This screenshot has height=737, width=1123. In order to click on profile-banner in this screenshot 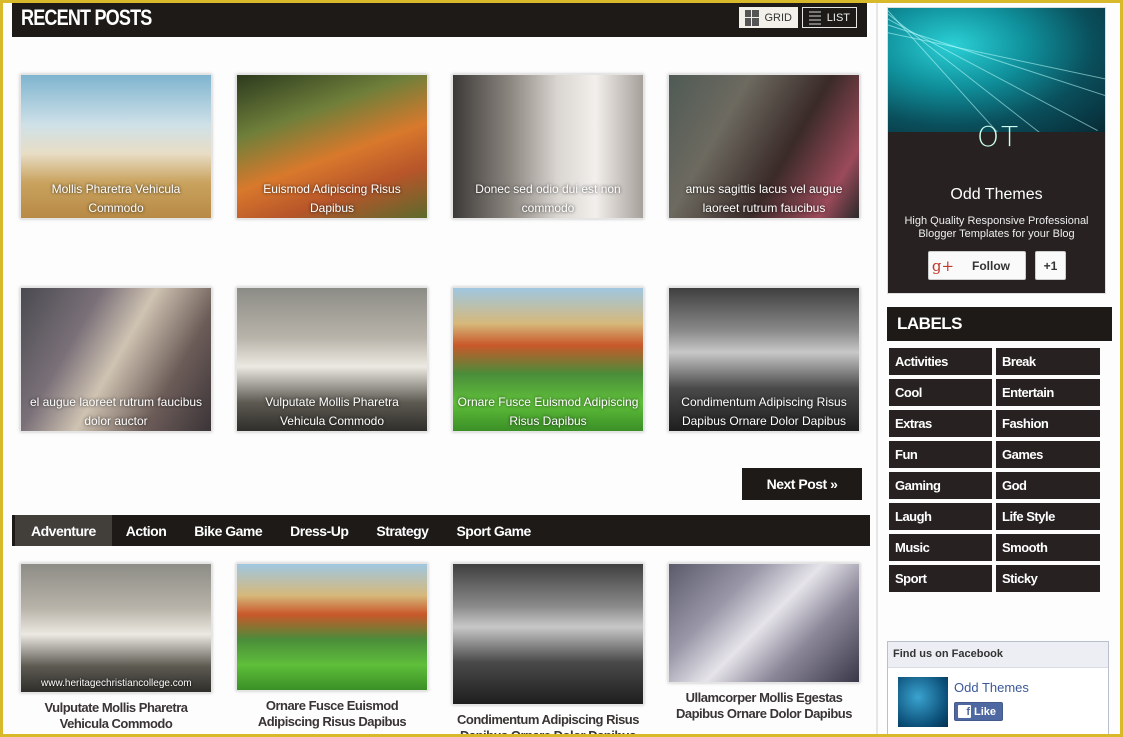, I will do `click(996, 70)`.